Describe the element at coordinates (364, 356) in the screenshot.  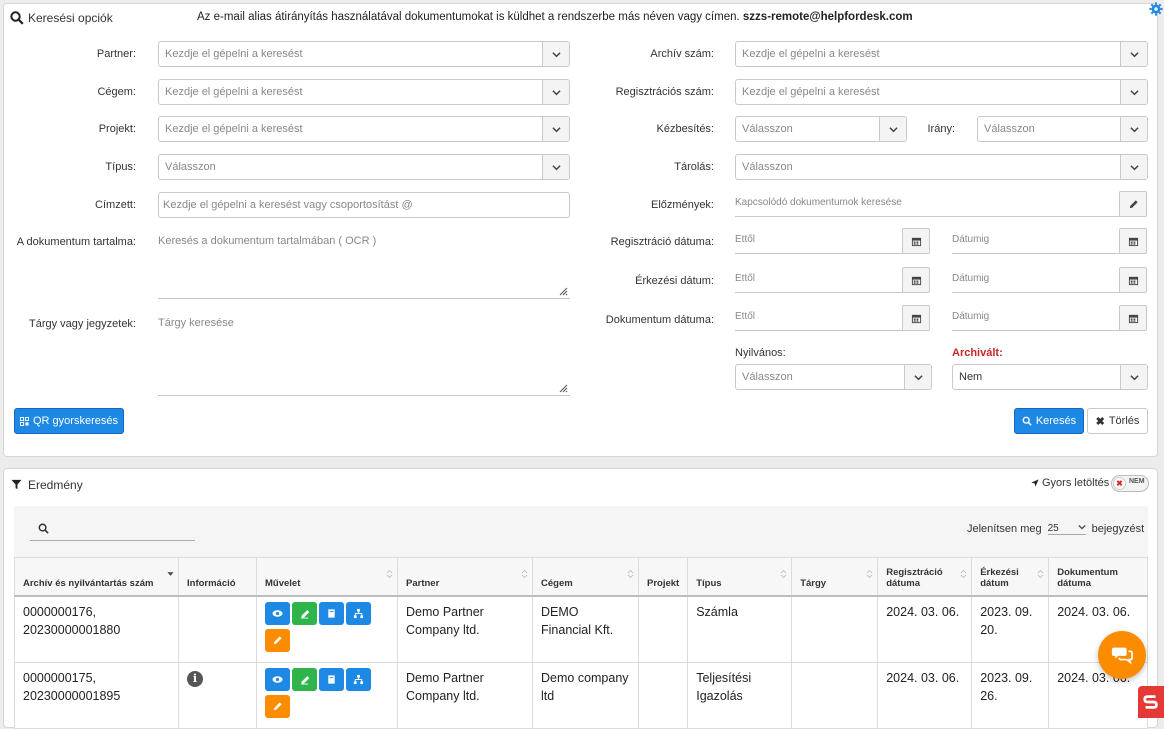
I see `subject-notes-textarea: Tárgy keresése` at that location.